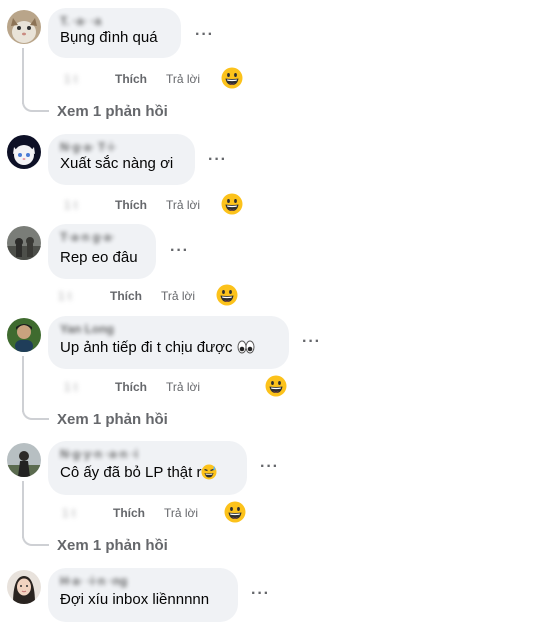 This screenshot has width=541, height=622. Describe the element at coordinates (147, 454) in the screenshot. I see `comment-author: N·g·y·n ·a·n ·i` at that location.